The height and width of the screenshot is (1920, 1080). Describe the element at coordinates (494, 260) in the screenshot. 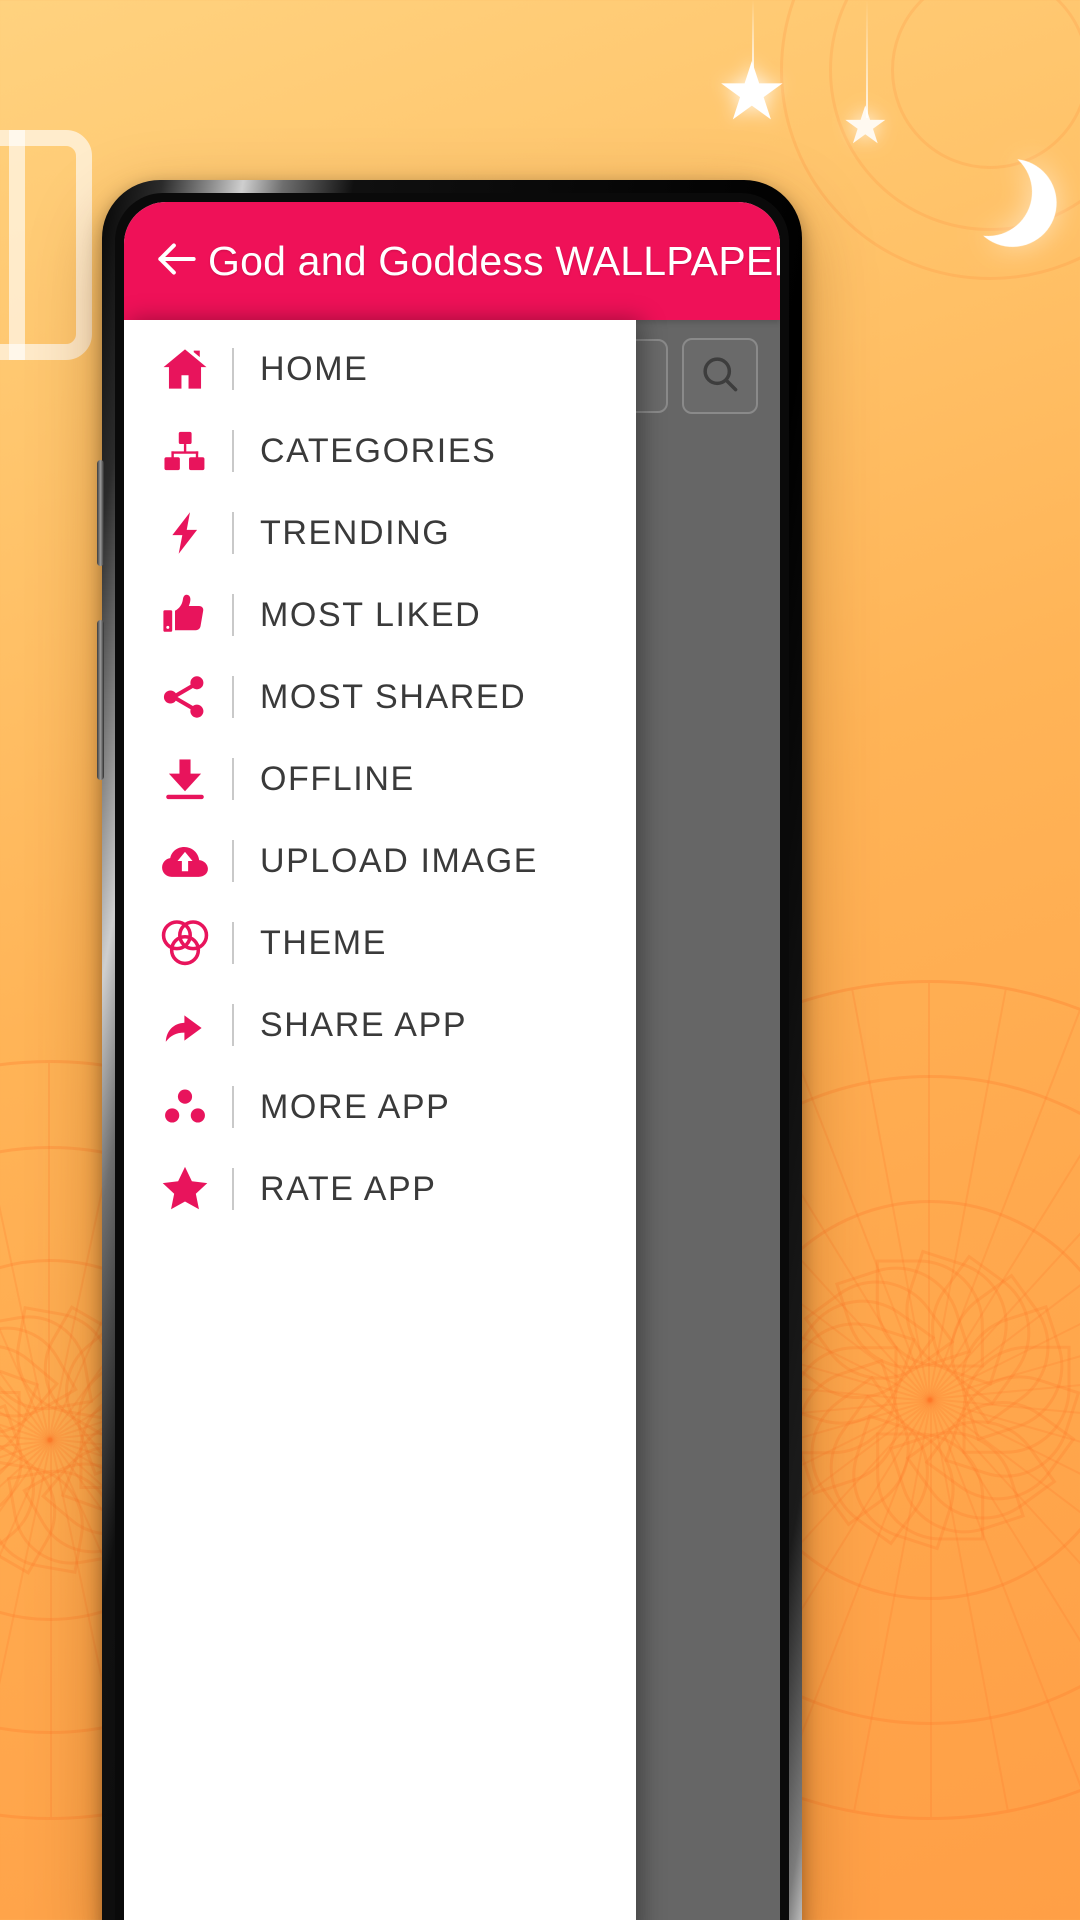

I see `page-title: God and Goddess WALLPAPER` at that location.